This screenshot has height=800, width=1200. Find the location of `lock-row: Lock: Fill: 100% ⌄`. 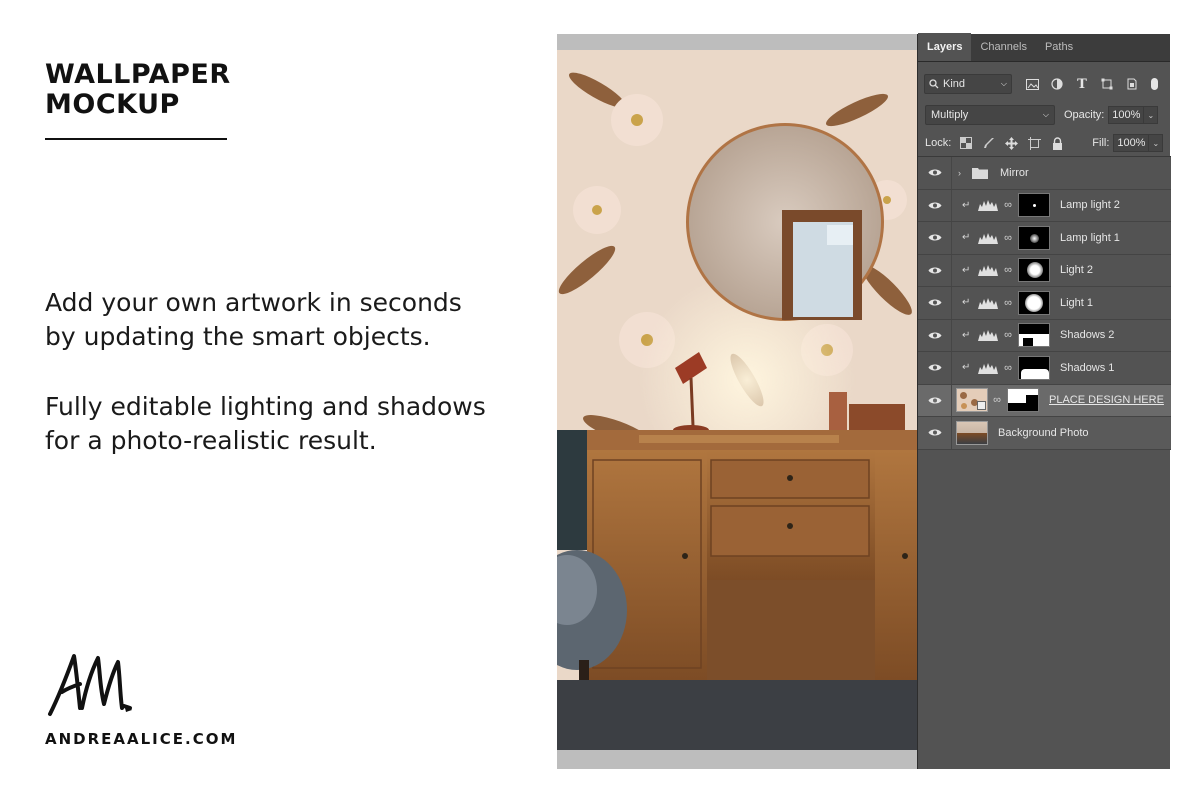

lock-row: Lock: Fill: 100% ⌄ is located at coordinates (1044, 143).